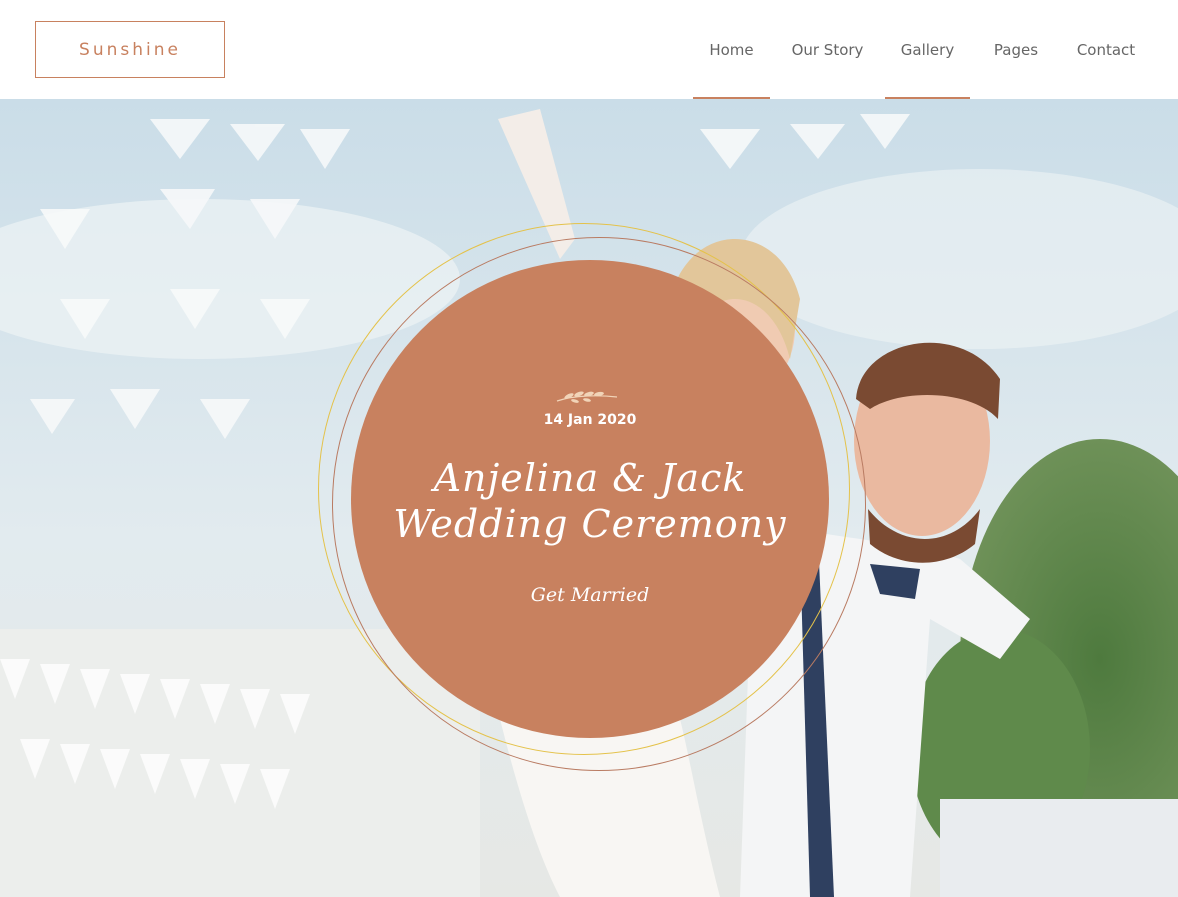 Image resolution: width=1178 pixels, height=897 pixels. I want to click on hero-subtitle: Get Married, so click(590, 595).